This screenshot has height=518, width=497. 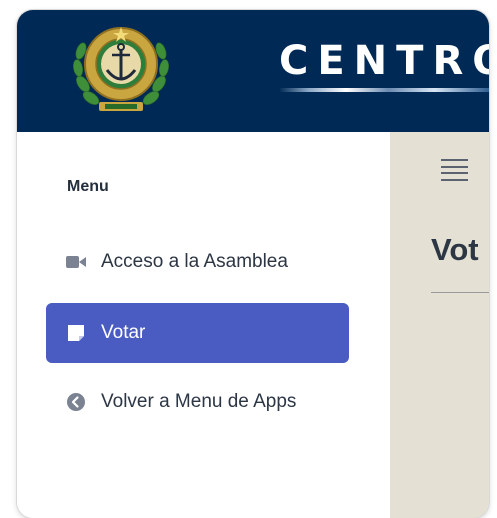 What do you see at coordinates (76, 402) in the screenshot?
I see `back-arrow-icon` at bounding box center [76, 402].